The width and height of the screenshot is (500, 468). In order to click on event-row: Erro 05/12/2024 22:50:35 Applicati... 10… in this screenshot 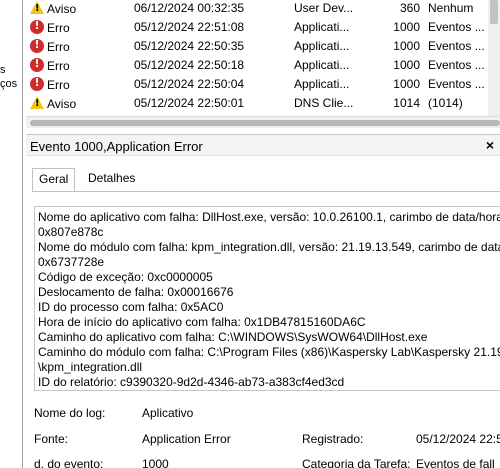, I will do `click(263, 46)`.